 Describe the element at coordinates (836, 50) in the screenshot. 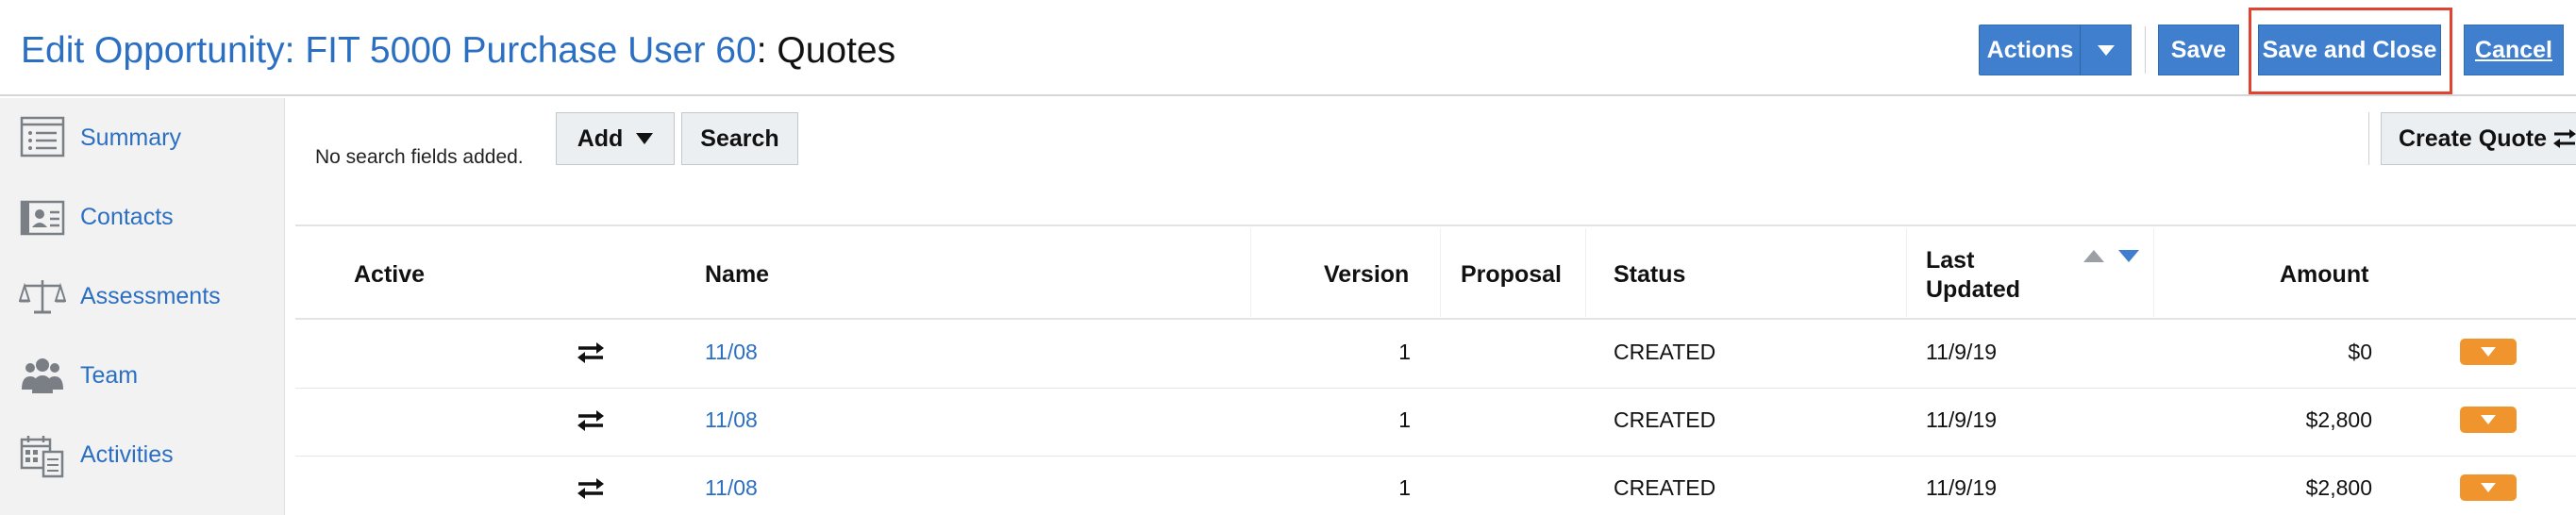

I see `section-title: Quotes` at that location.